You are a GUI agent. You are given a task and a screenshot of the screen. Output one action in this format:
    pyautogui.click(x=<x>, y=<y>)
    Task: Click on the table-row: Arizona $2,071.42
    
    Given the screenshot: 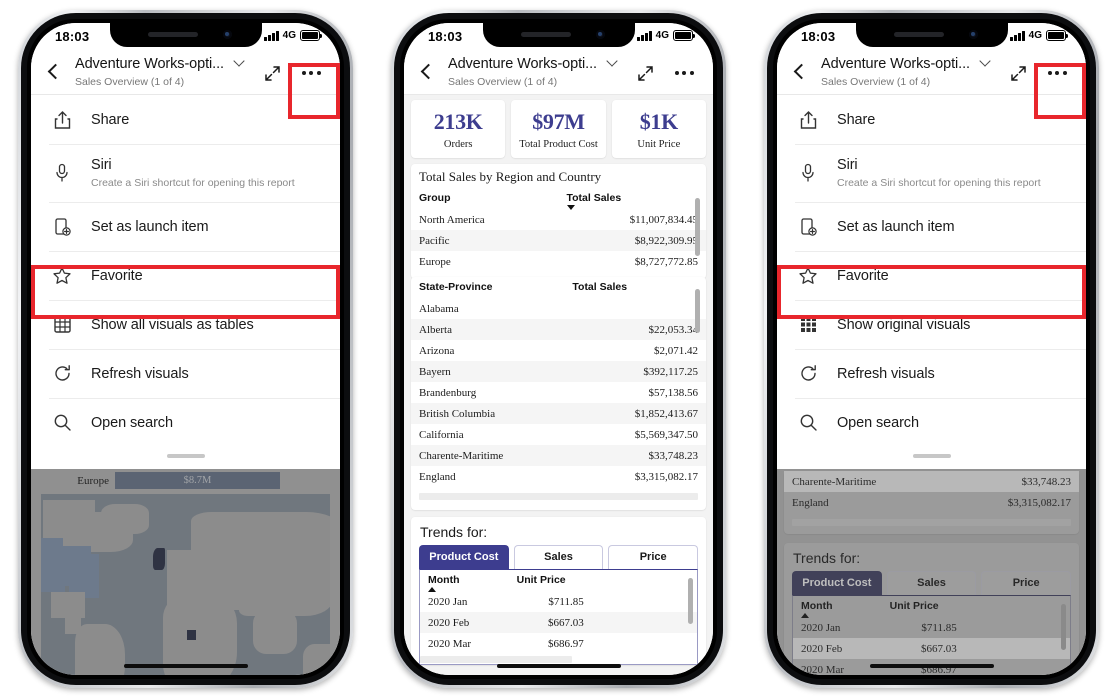 What is the action you would take?
    pyautogui.click(x=558, y=350)
    